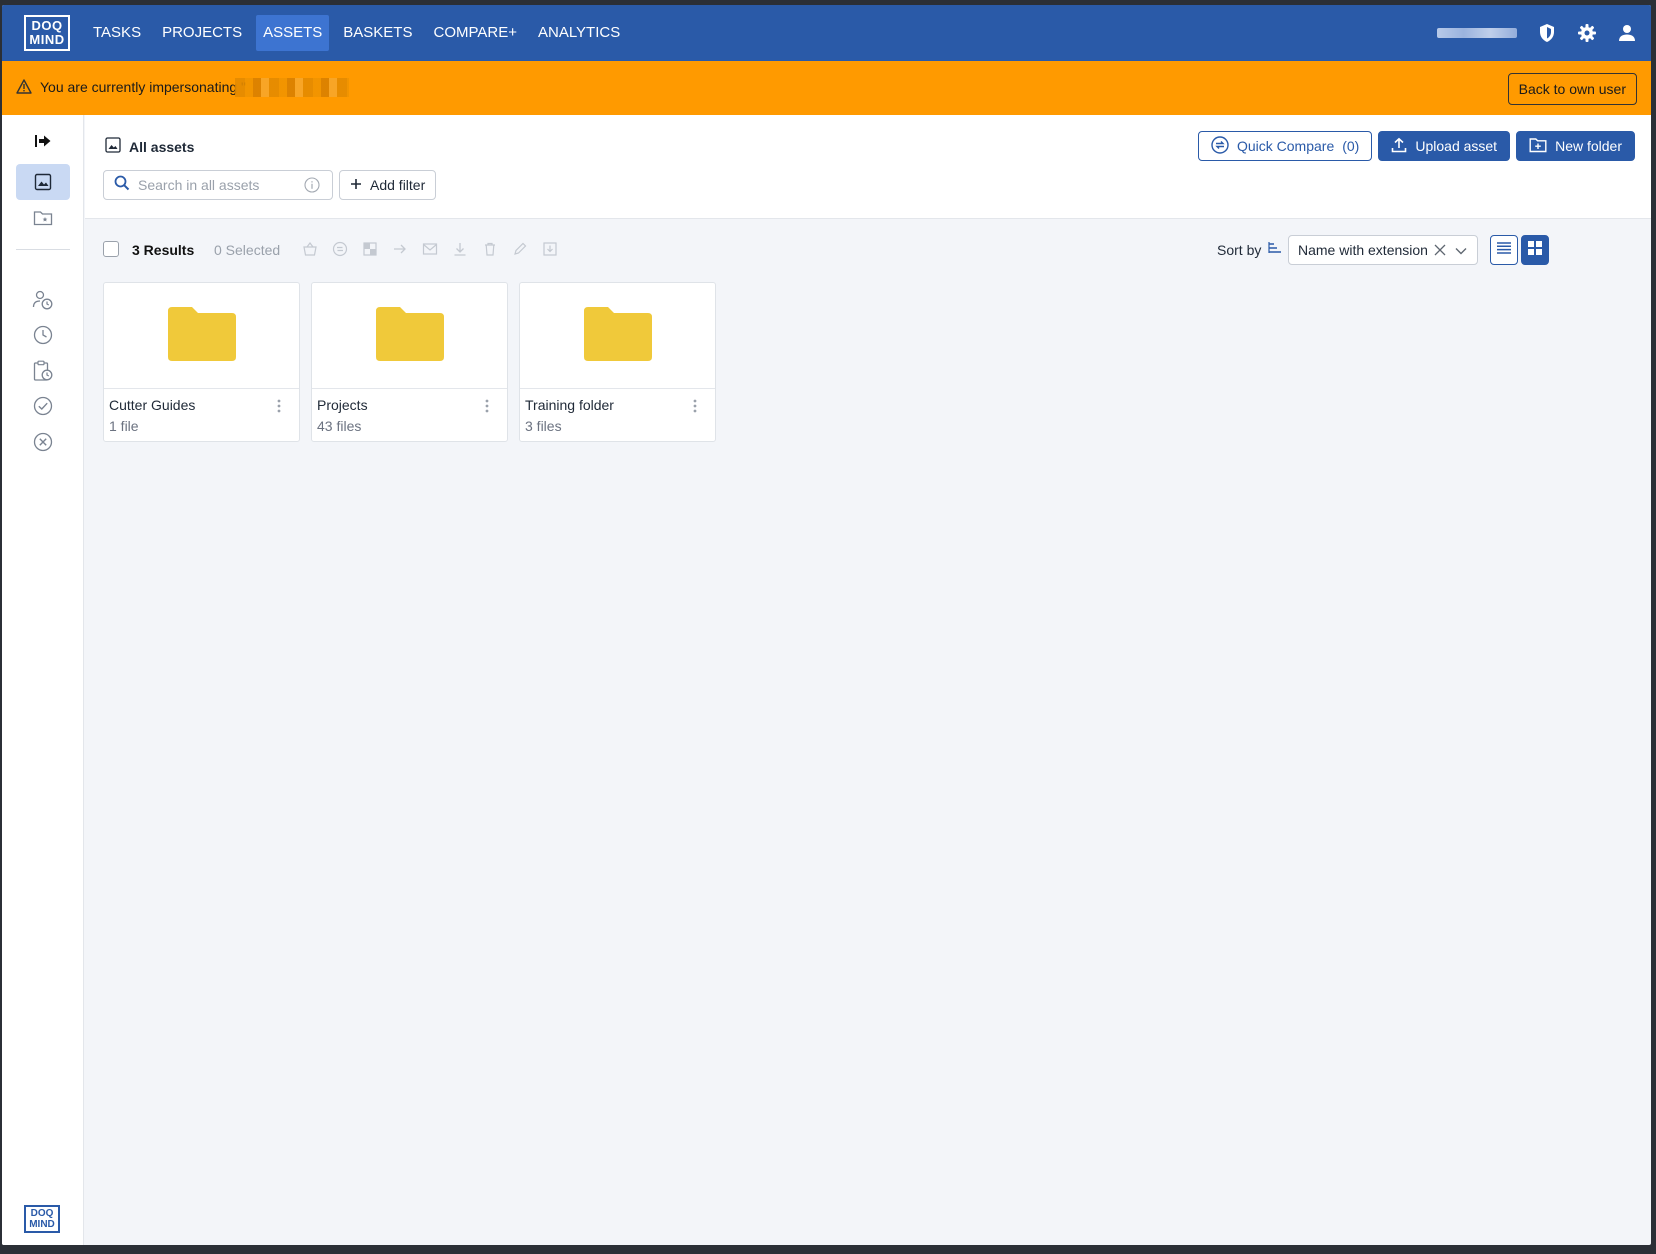 This screenshot has height=1254, width=1656. What do you see at coordinates (247, 250) in the screenshot?
I see `selected-count: 0 Selected` at bounding box center [247, 250].